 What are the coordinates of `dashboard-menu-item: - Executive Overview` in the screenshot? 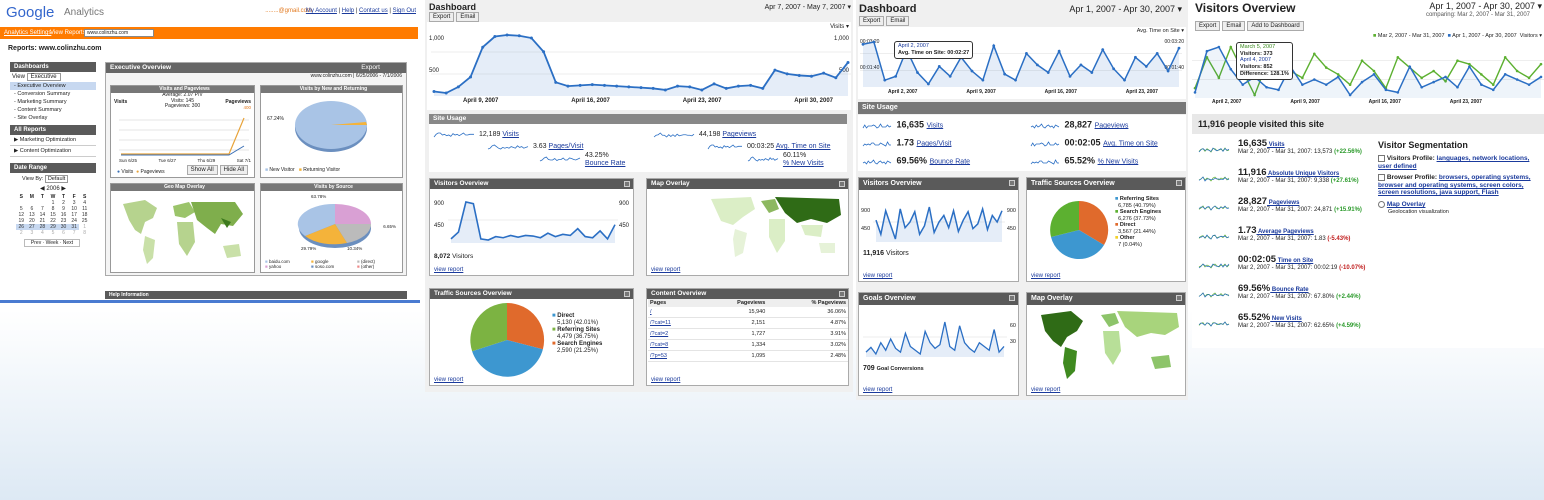 It's located at (53, 86).